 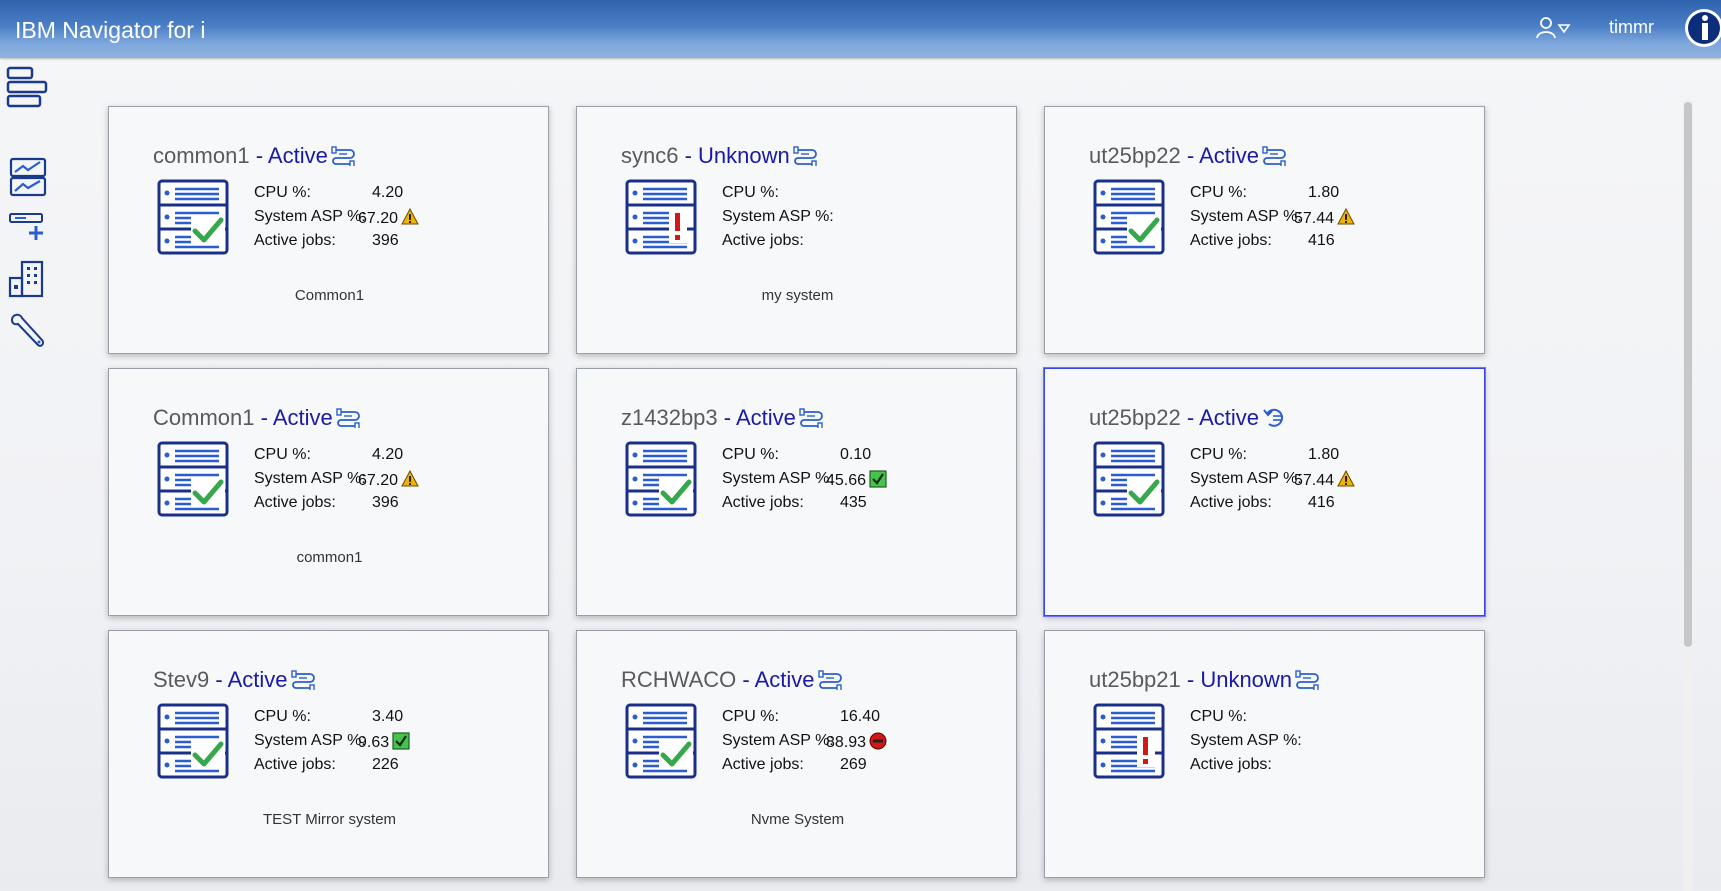 What do you see at coordinates (856, 742) in the screenshot?
I see `asp-value: 88.93` at bounding box center [856, 742].